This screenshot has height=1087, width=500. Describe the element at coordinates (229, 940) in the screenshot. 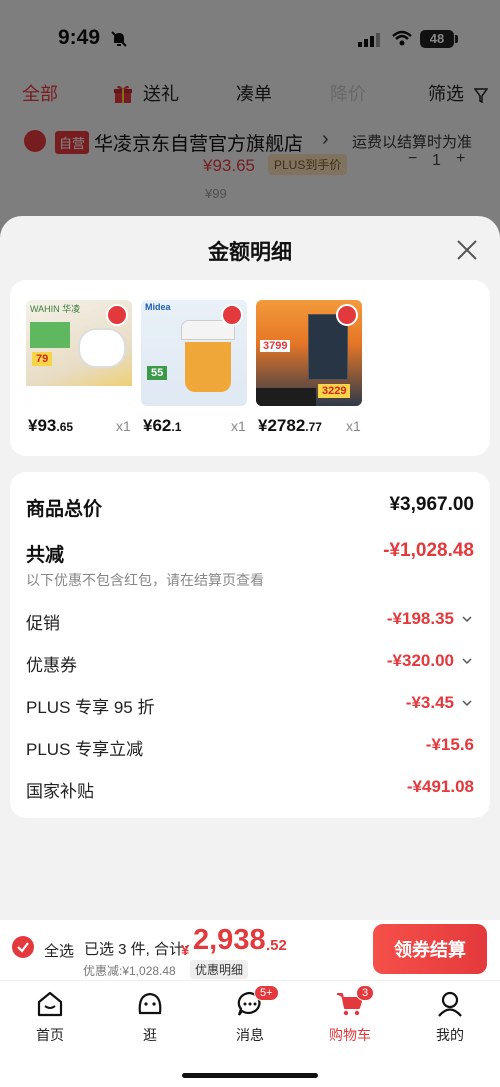

I see `total-amount: 2,938` at that location.